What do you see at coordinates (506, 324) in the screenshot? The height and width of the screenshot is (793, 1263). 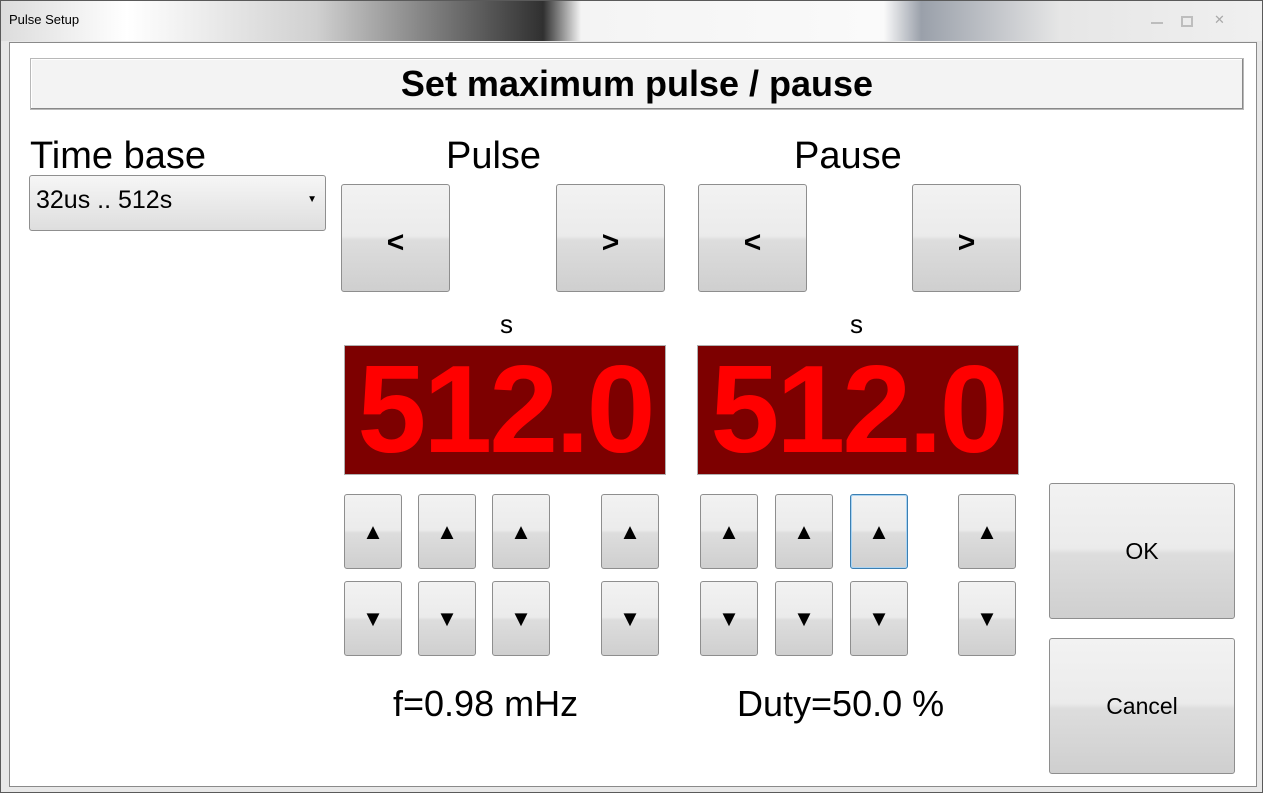 I see `pulse-unit: s` at bounding box center [506, 324].